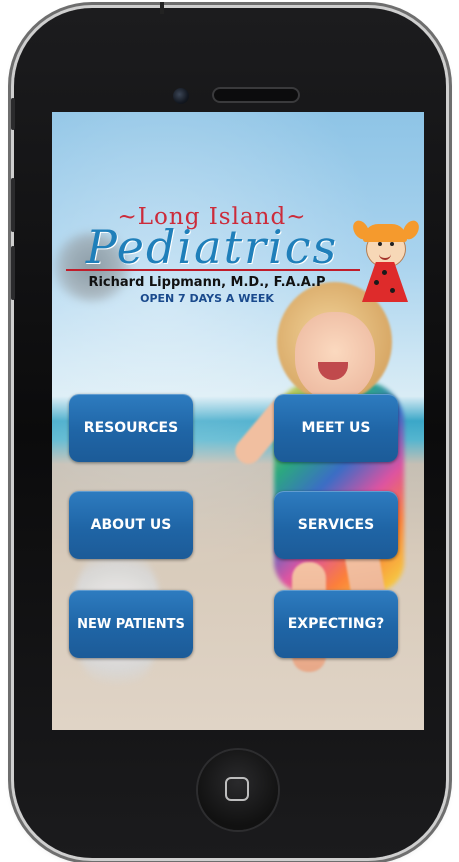 This screenshot has width=459, height=862. I want to click on expecting-button: EXPECTING?, so click(336, 624).